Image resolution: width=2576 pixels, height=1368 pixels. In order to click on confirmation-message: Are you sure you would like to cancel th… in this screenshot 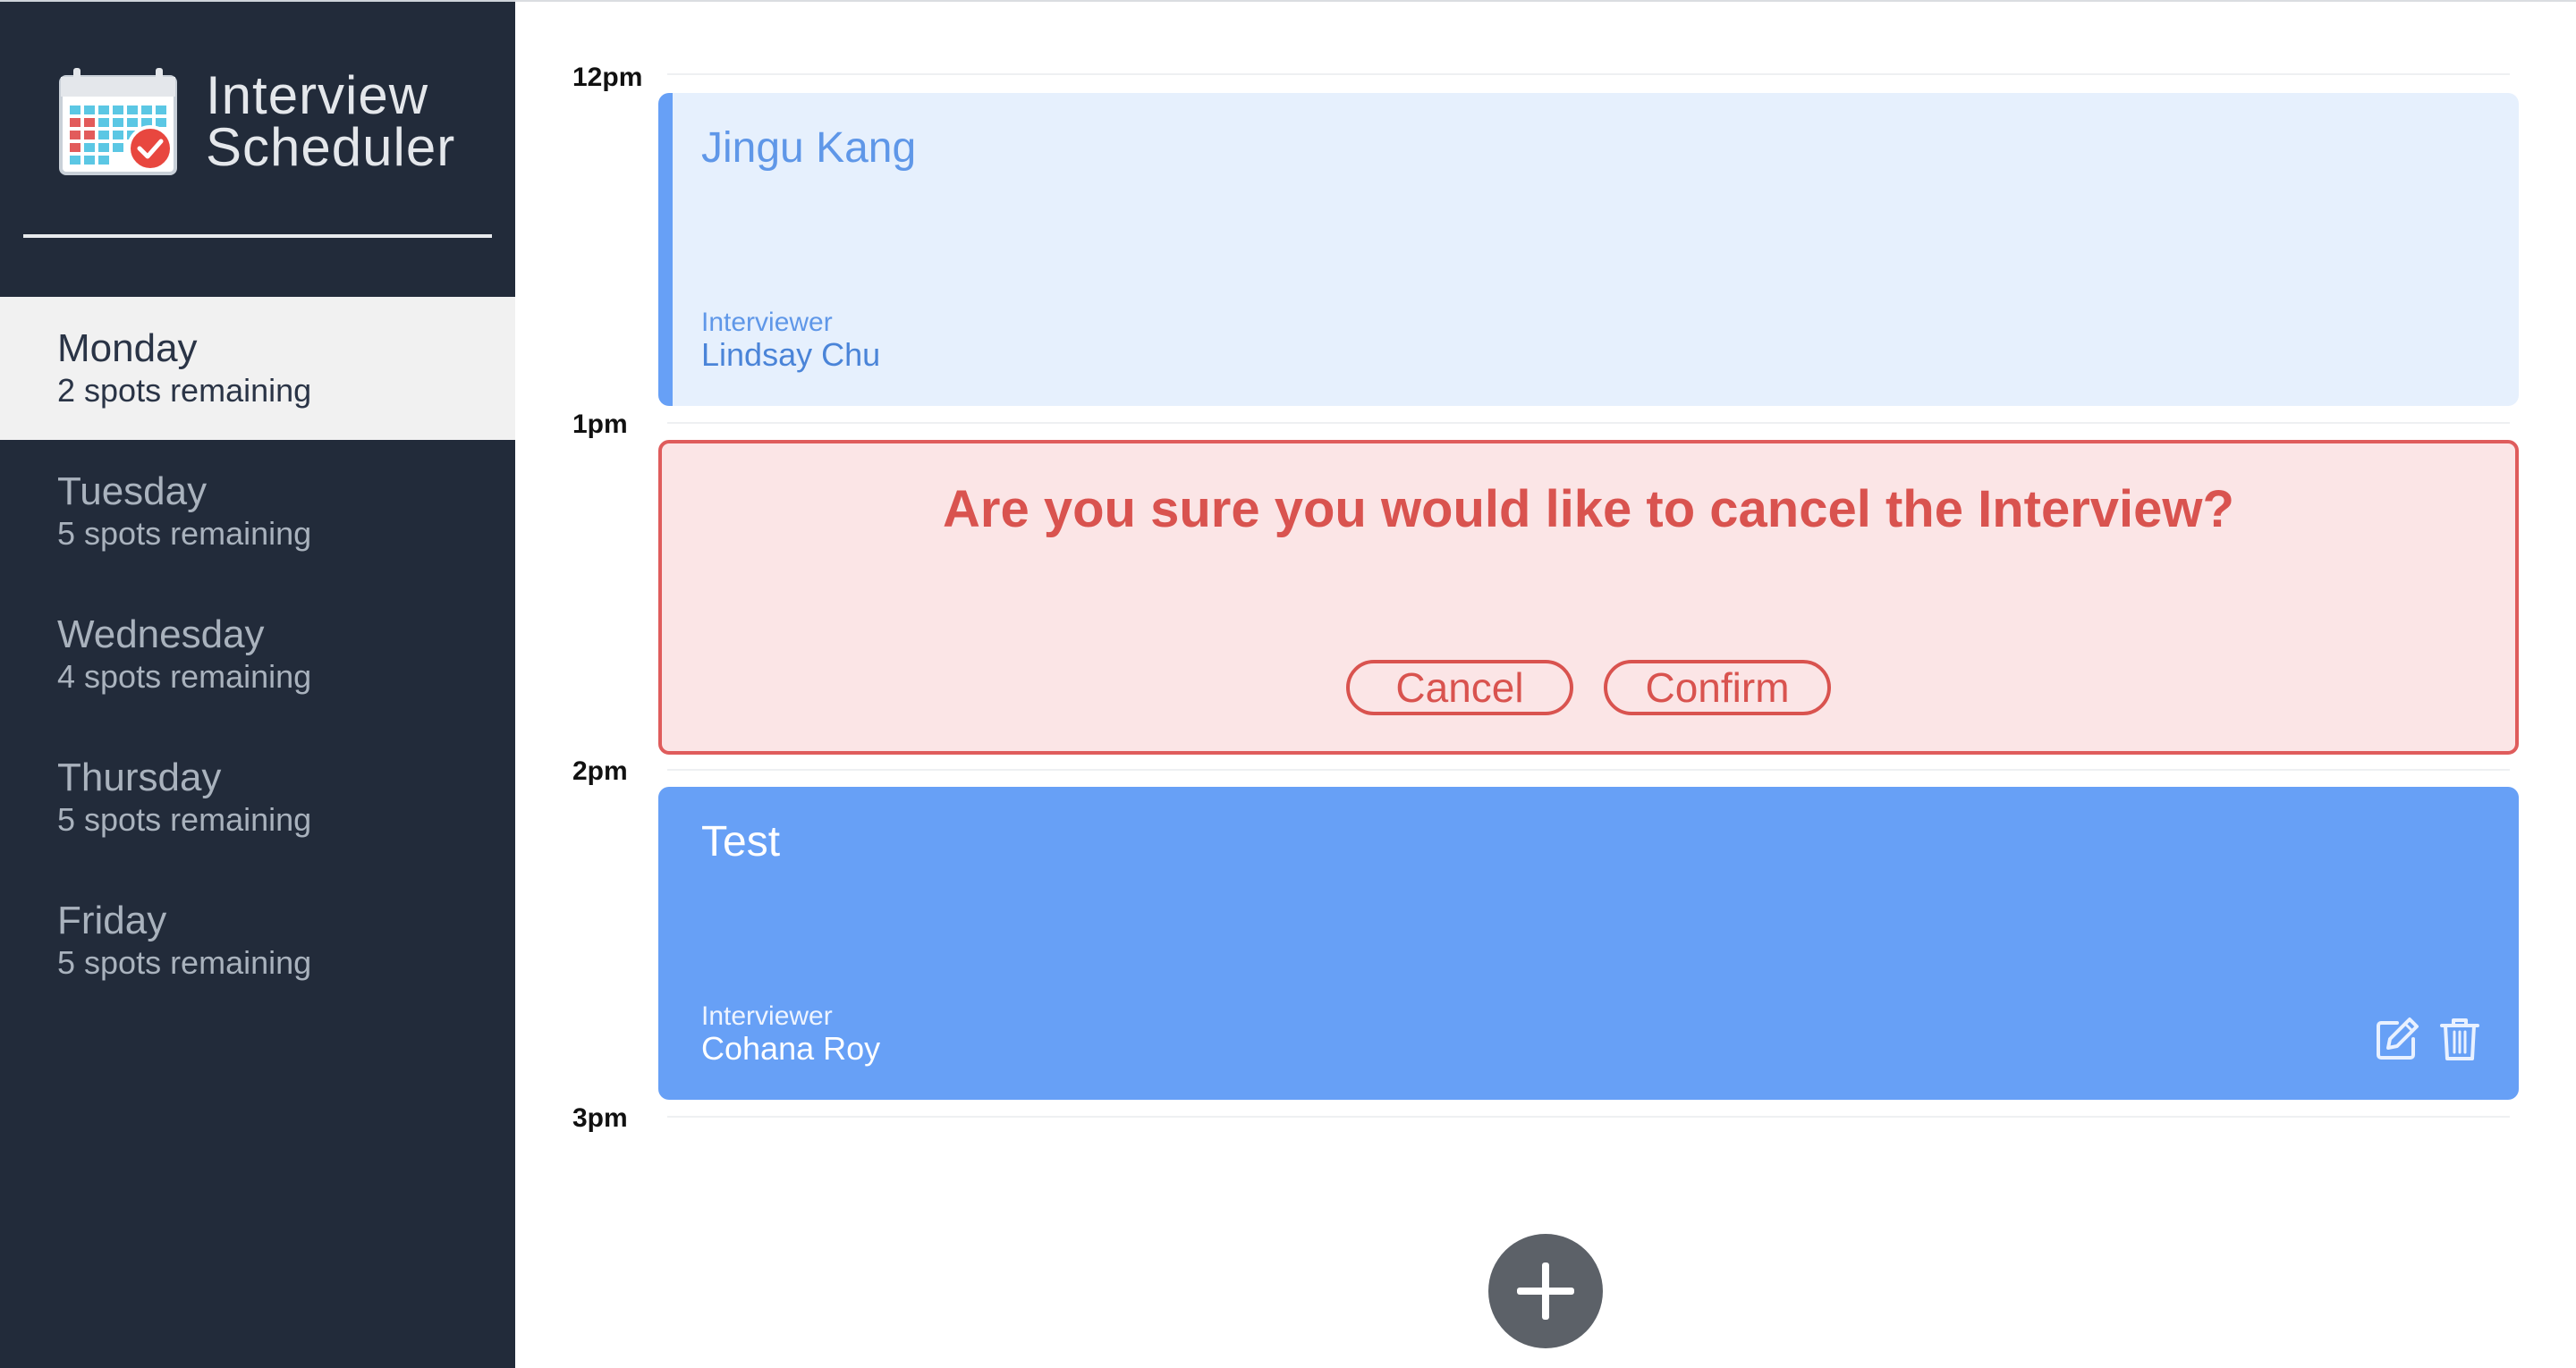, I will do `click(1588, 509)`.